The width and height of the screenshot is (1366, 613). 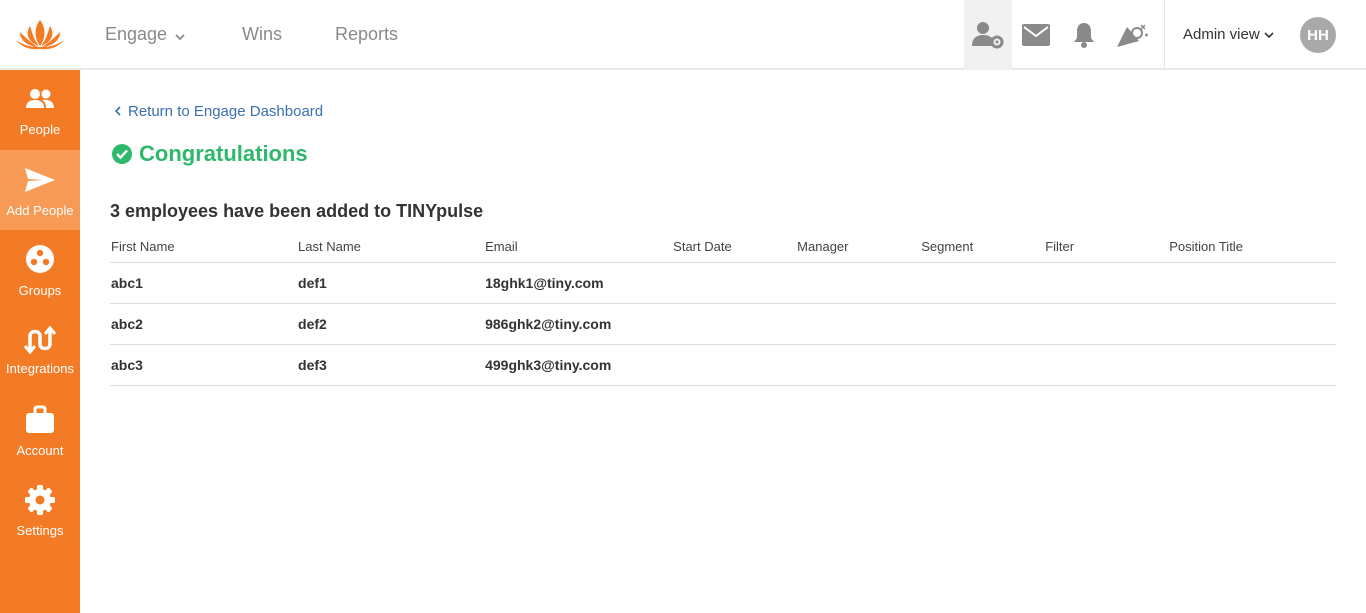 I want to click on bell-icon, so click(x=1084, y=35).